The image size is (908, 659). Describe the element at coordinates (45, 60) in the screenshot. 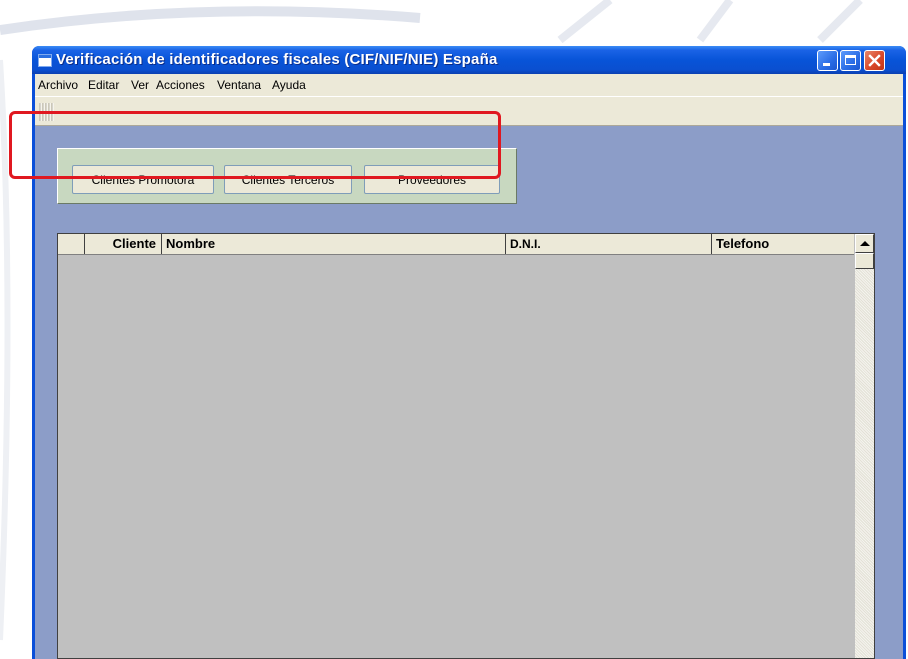

I see `app-window-icon` at that location.